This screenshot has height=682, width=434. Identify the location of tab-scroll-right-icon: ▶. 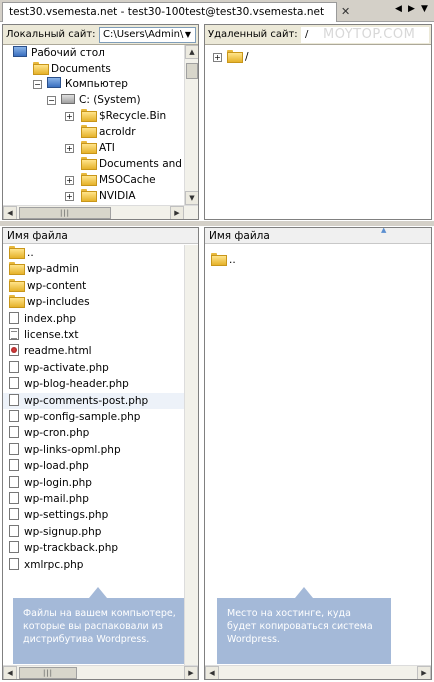
(411, 9).